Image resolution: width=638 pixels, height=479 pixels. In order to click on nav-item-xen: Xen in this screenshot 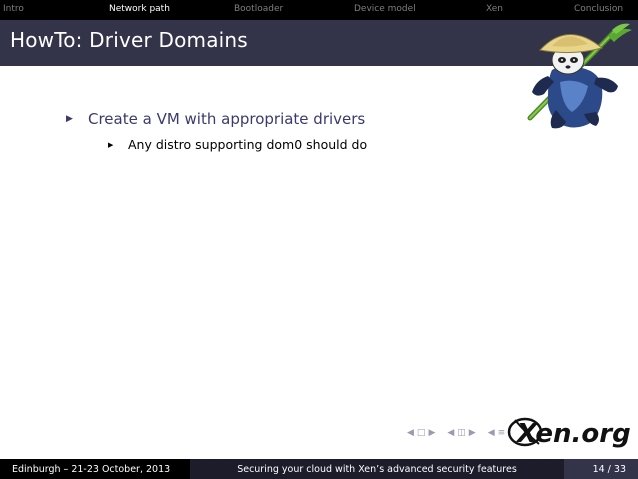, I will do `click(494, 9)`.